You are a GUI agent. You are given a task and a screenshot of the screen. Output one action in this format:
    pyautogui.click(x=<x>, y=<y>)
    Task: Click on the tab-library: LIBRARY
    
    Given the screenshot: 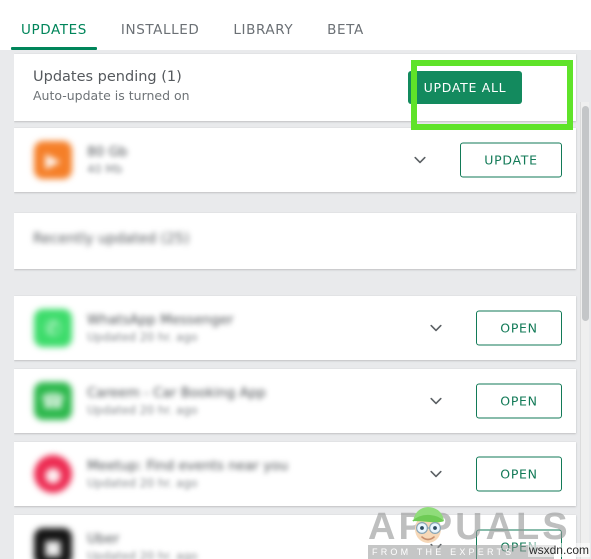 What is the action you would take?
    pyautogui.click(x=263, y=36)
    